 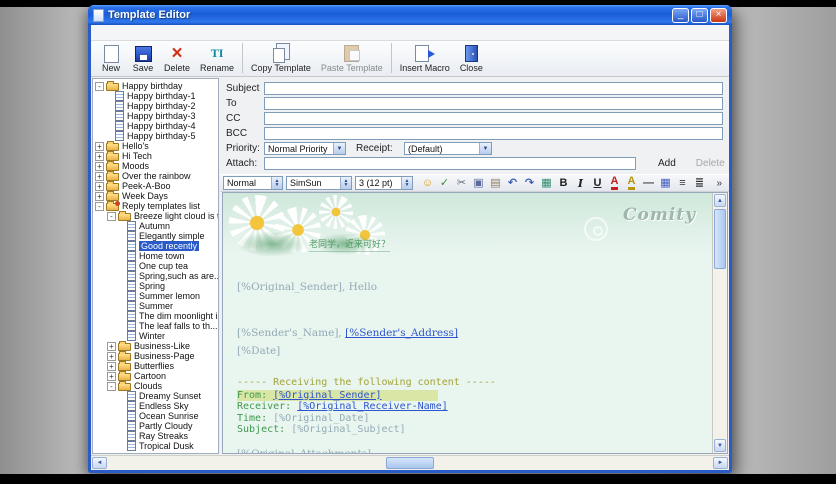 What do you see at coordinates (155, 406) in the screenshot?
I see `tree-item: Endless Sky` at bounding box center [155, 406].